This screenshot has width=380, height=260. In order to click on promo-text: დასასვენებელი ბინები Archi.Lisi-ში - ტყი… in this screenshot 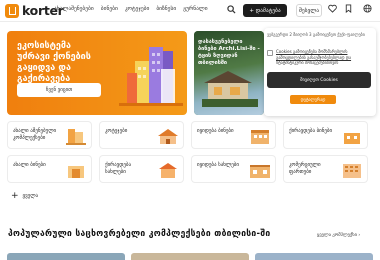, I will do `click(229, 52)`.